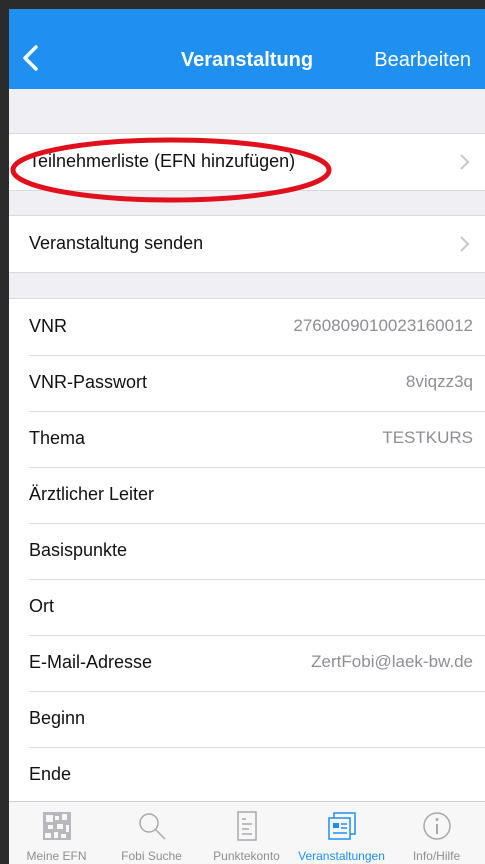 The width and height of the screenshot is (485, 864). I want to click on detail-row-location: Ort, so click(247, 607).